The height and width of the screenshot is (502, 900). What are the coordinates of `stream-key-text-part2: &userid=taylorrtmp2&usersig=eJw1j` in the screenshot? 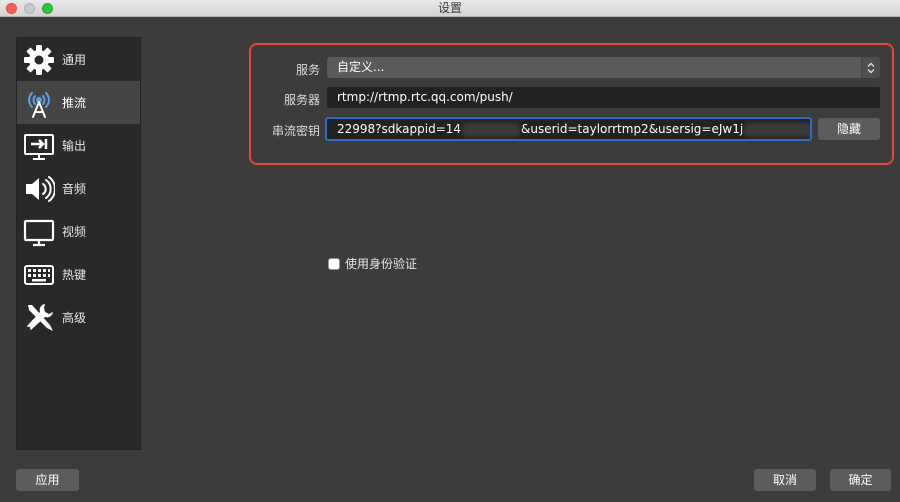 It's located at (632, 129).